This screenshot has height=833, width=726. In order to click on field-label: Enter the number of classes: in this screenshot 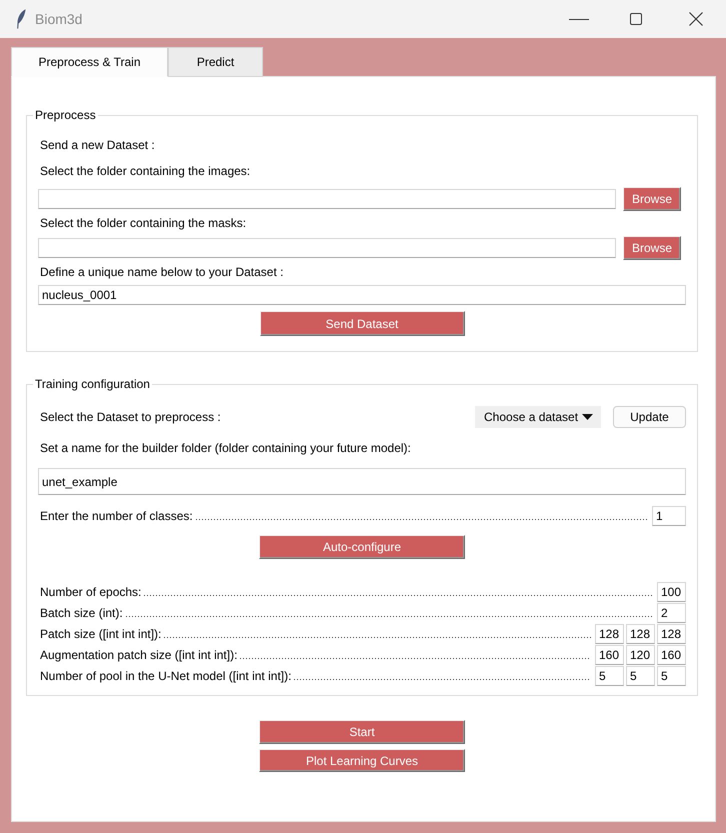, I will do `click(116, 516)`.